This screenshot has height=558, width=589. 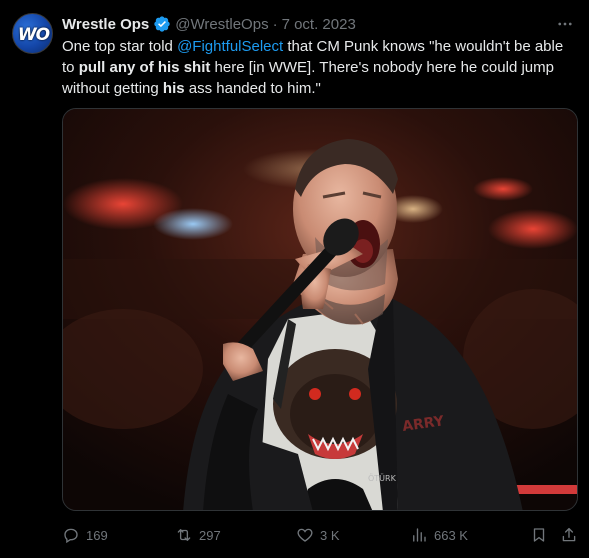 I want to click on pouch-label: ÖTÜRK, so click(x=382, y=478).